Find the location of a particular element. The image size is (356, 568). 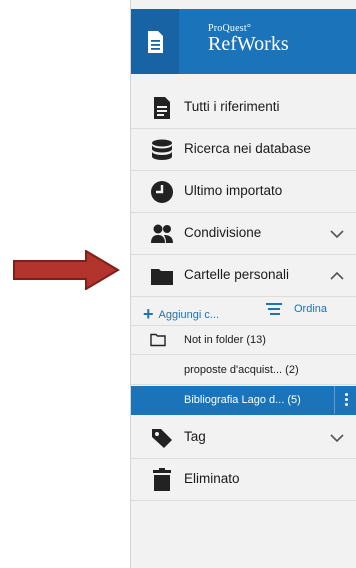

folder-bibliografia-selected: Bibliografia Lago d... (5) is located at coordinates (243, 400).